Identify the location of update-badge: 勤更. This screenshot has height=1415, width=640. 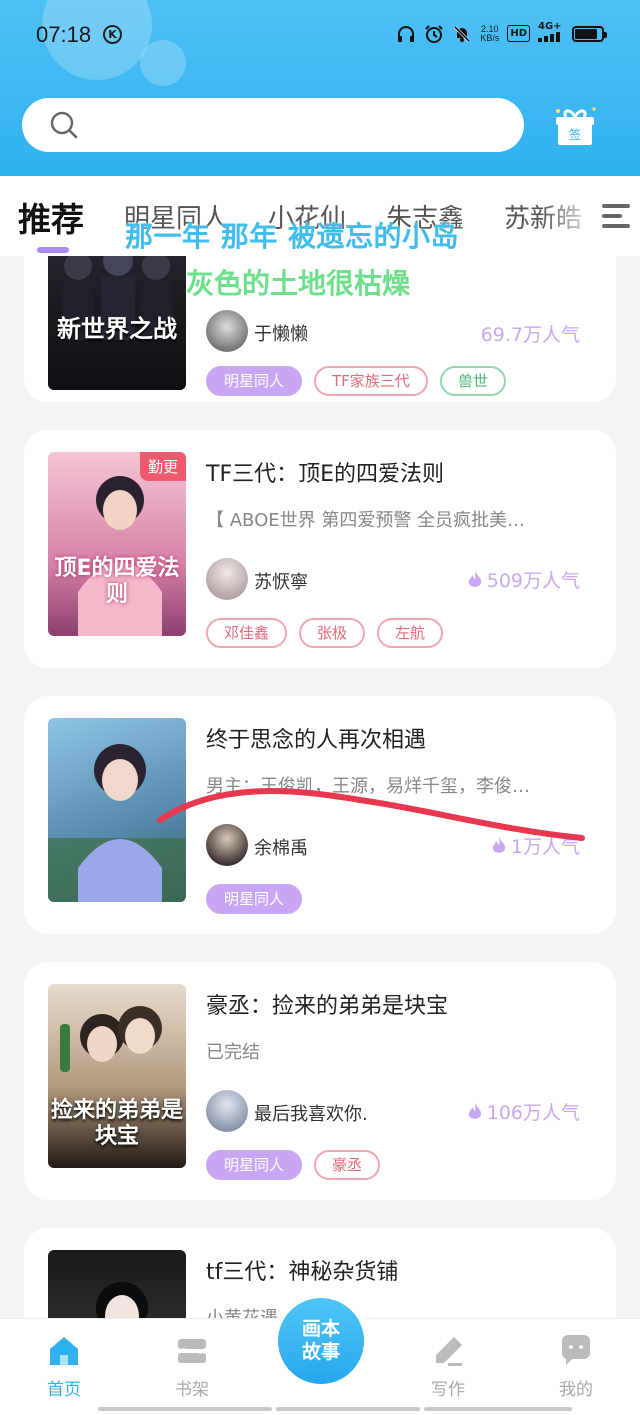
(162, 466).